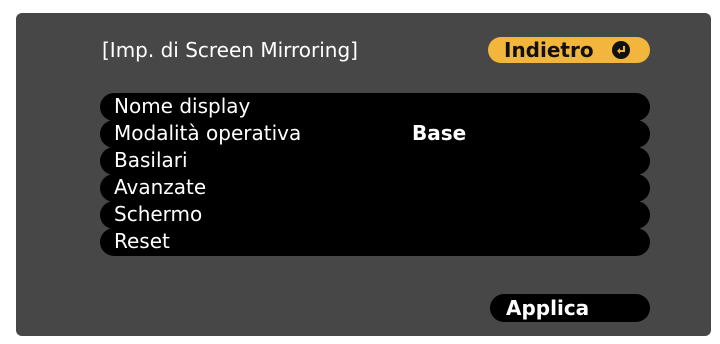 This screenshot has width=720, height=344. I want to click on back-button: Indietro, so click(569, 50).